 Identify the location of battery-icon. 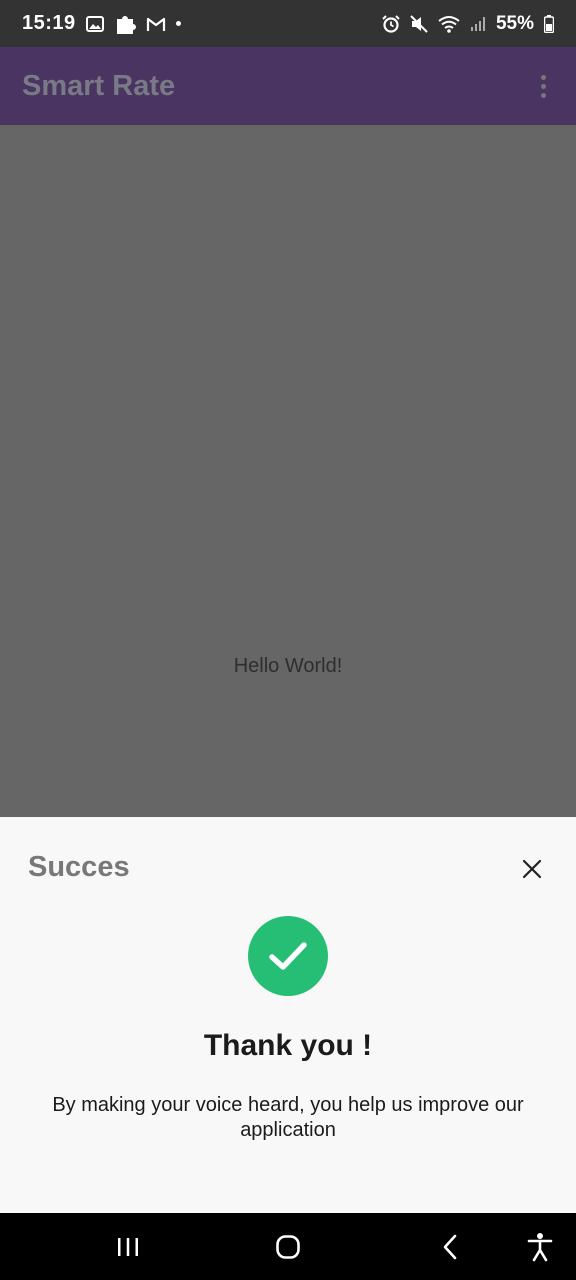
(549, 23).